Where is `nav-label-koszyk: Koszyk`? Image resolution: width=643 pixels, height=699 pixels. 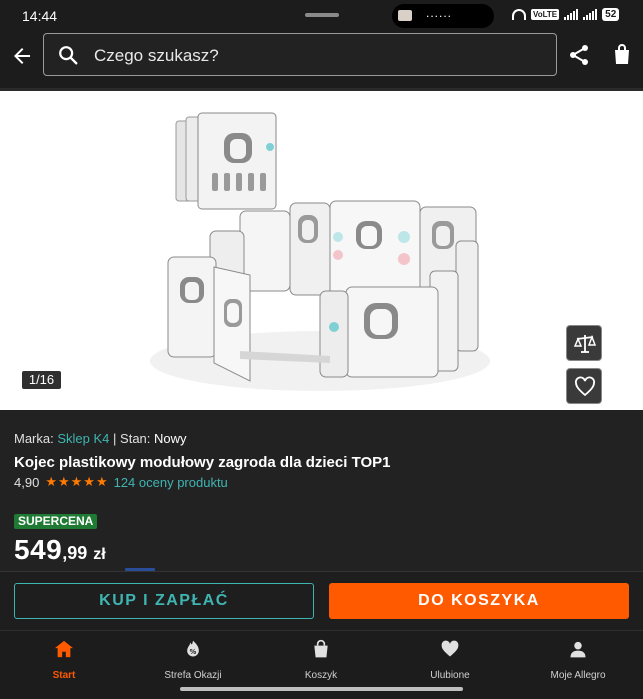
nav-label-koszyk: Koszyk is located at coordinates (321, 675).